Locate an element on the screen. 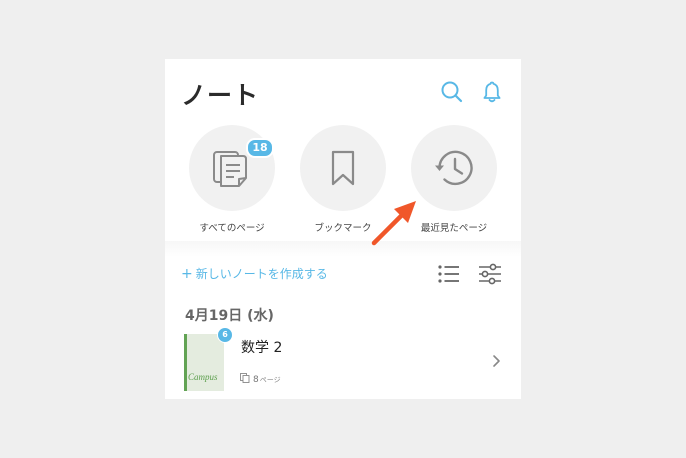  quick-access-row: 18 すべてのページ ブックマーク 最近見たページ is located at coordinates (343, 181).